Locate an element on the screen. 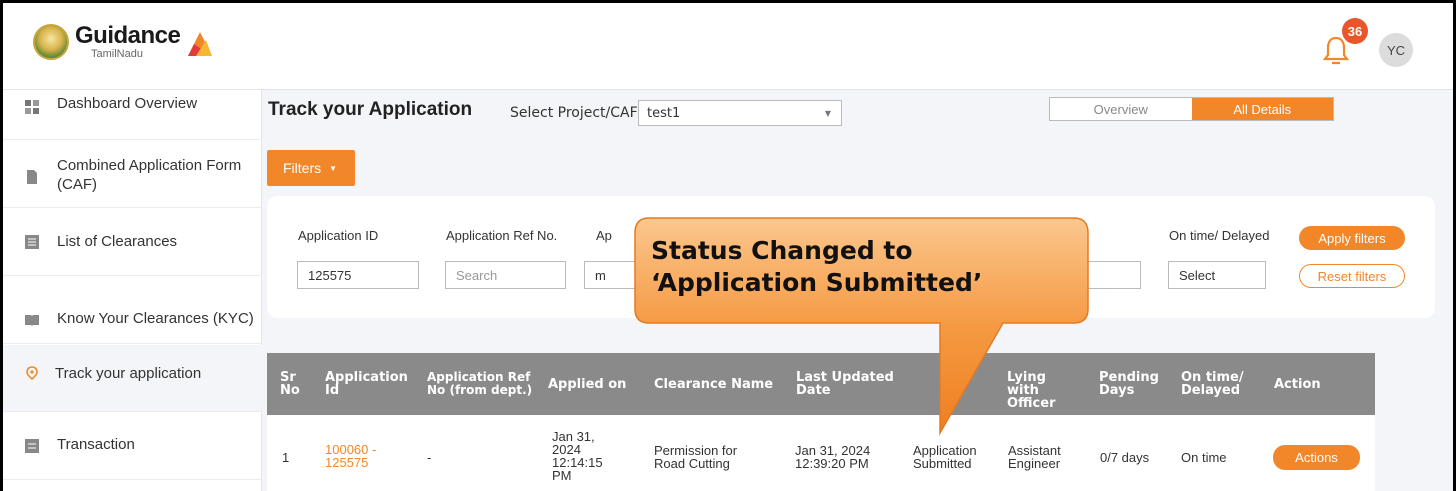 The height and width of the screenshot is (491, 1456). sidebar-item-list-of-clearances: List of Clearances is located at coordinates (132, 242).